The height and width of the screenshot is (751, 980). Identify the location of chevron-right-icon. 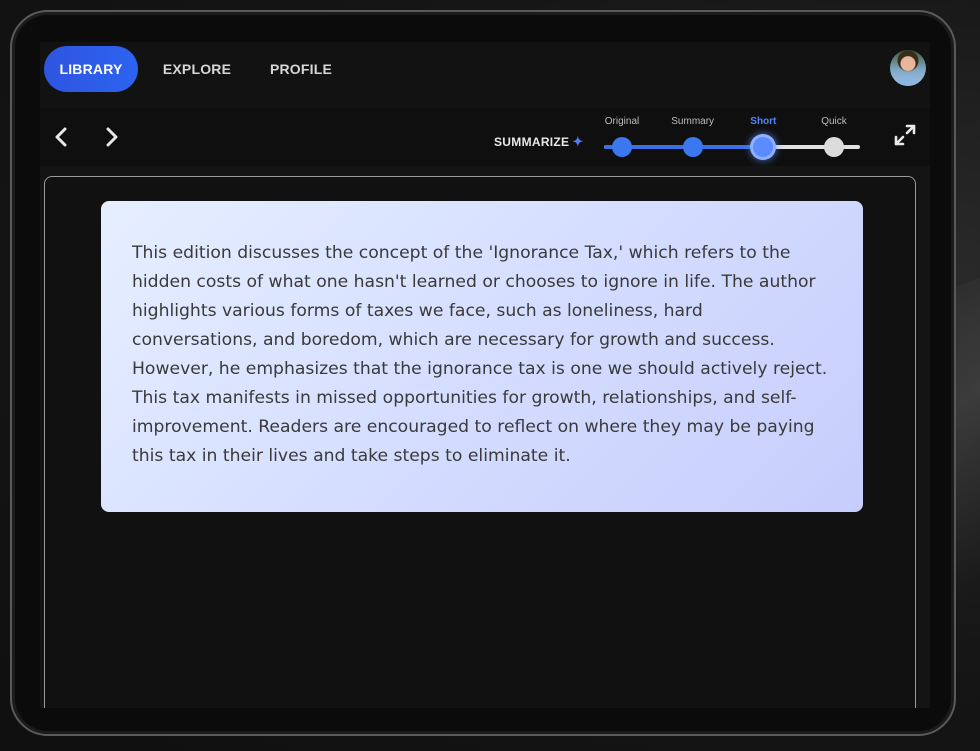
(112, 137).